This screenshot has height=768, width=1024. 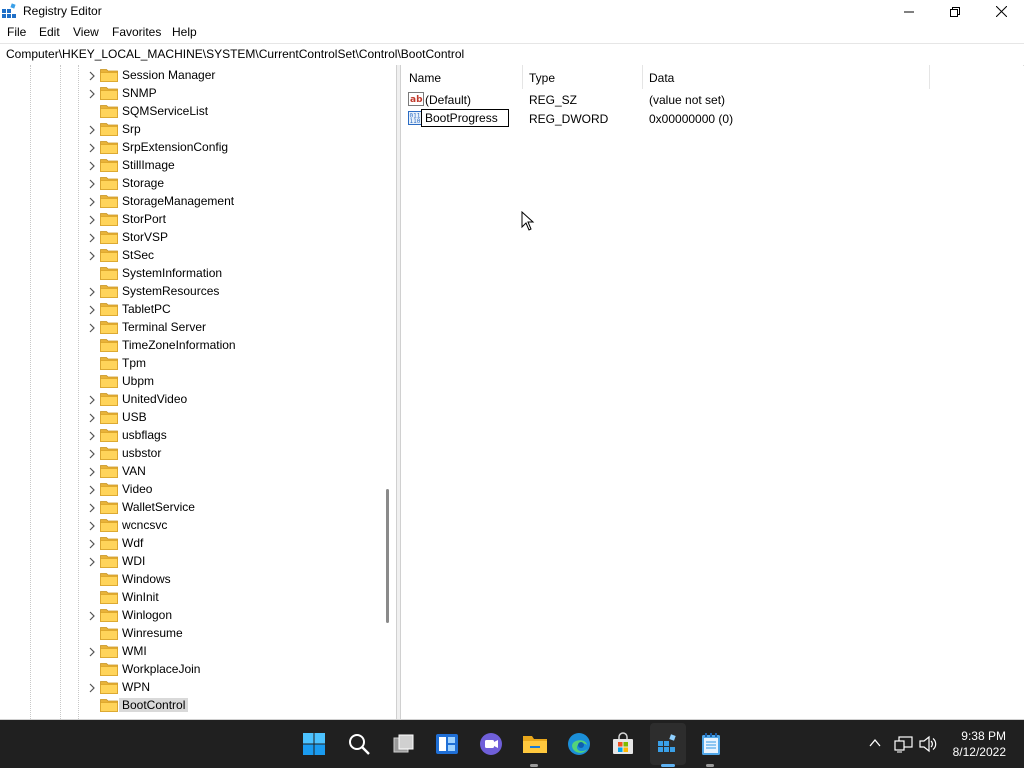 I want to click on tree-item: usbflags, so click(x=190, y=435).